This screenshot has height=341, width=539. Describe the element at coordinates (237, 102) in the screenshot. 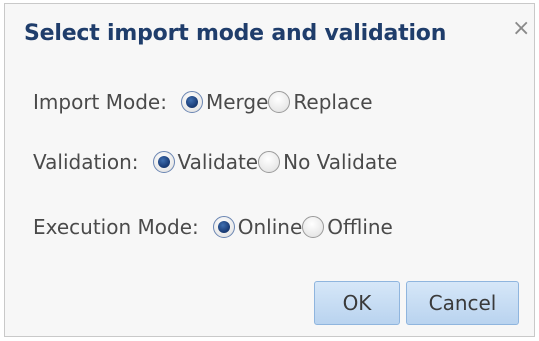

I see `radio-merge-label: Merge` at that location.